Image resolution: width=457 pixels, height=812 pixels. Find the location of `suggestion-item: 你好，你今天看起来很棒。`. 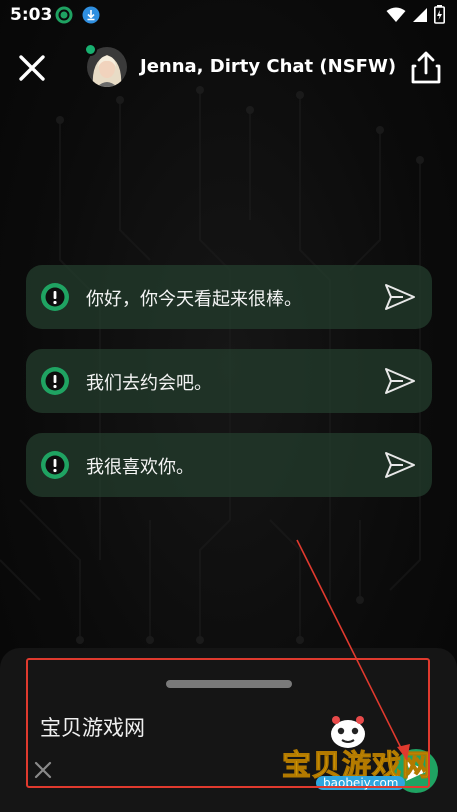

suggestion-item: 你好，你今天看起来很棒。 is located at coordinates (229, 297).